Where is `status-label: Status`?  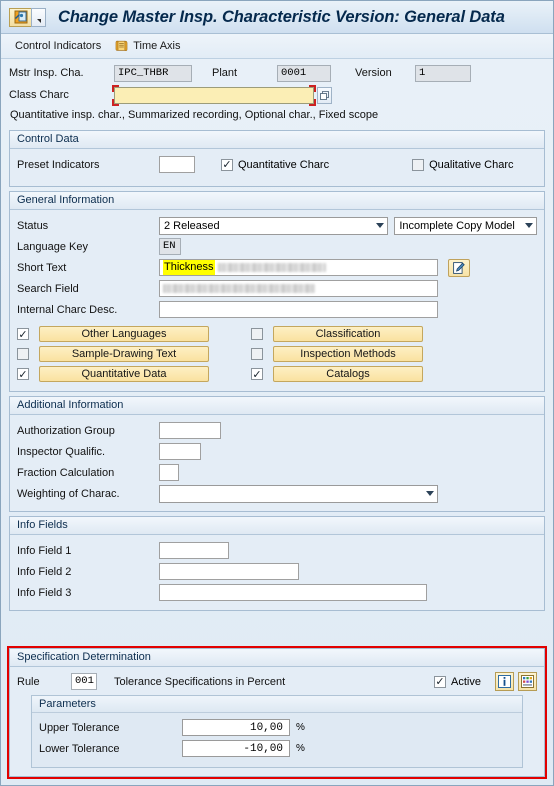 status-label: Status is located at coordinates (33, 225).